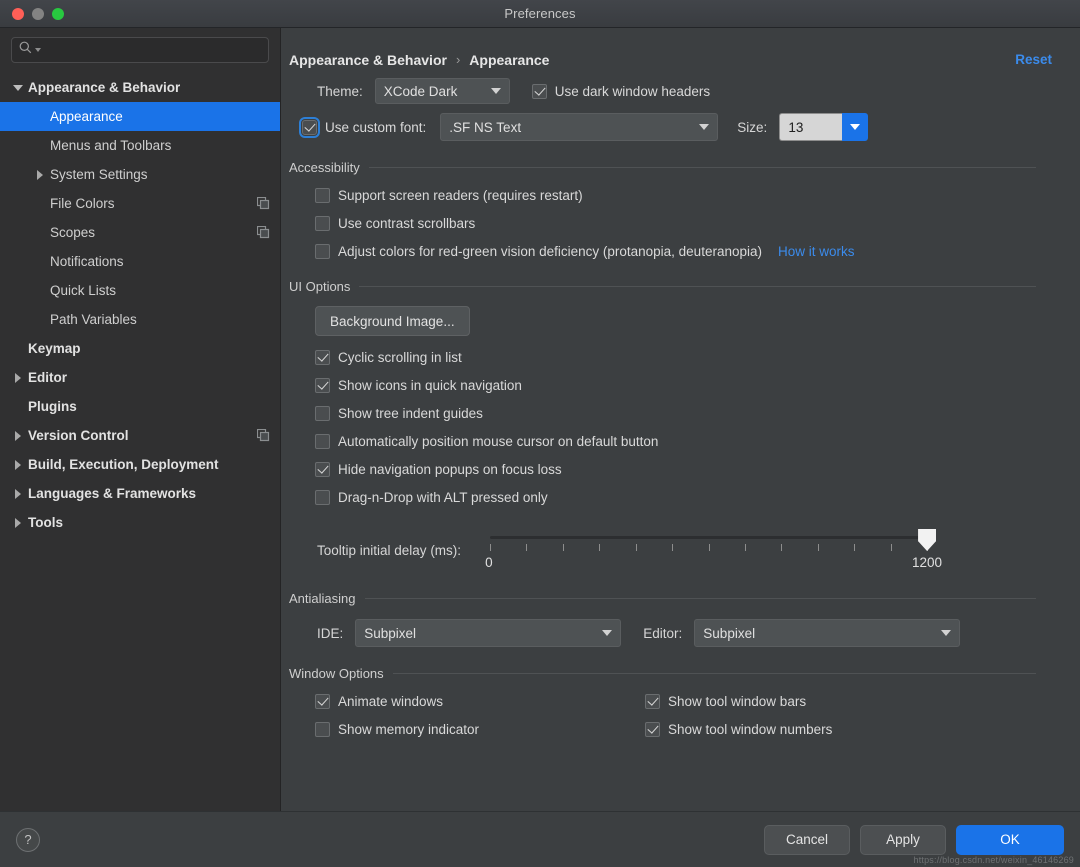  Describe the element at coordinates (322, 413) in the screenshot. I see `show-tree-indent-guides-checkbox` at that location.